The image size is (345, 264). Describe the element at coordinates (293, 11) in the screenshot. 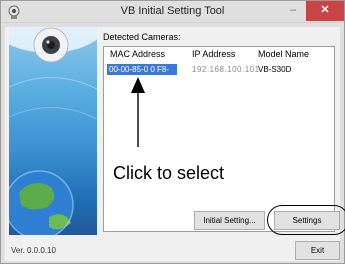

I see `minimize-button: –` at that location.